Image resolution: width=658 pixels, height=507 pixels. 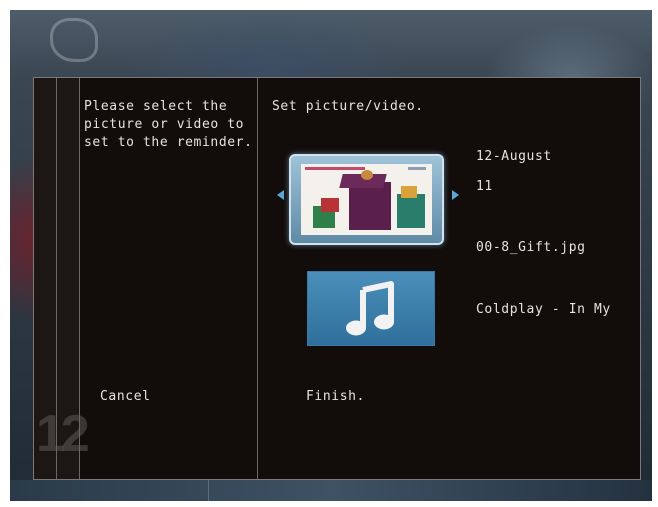 What do you see at coordinates (335, 397) in the screenshot?
I see `finish-button: Finish.` at bounding box center [335, 397].